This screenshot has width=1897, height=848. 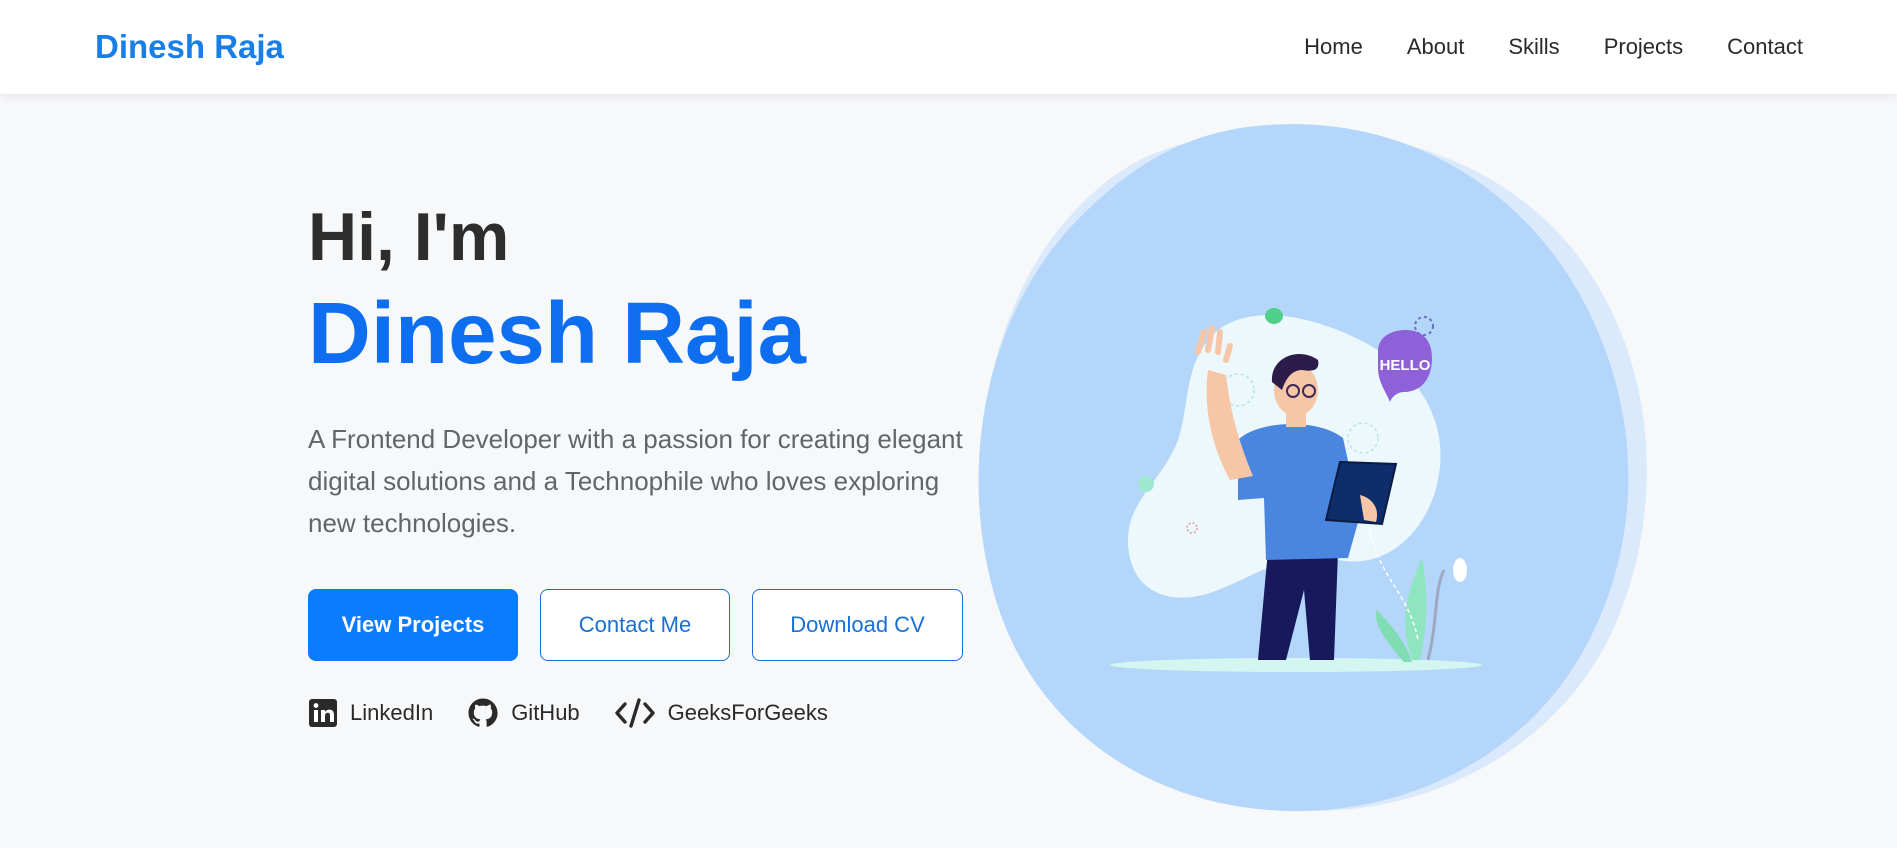 What do you see at coordinates (1765, 47) in the screenshot?
I see `nav-link-contact: Contact` at bounding box center [1765, 47].